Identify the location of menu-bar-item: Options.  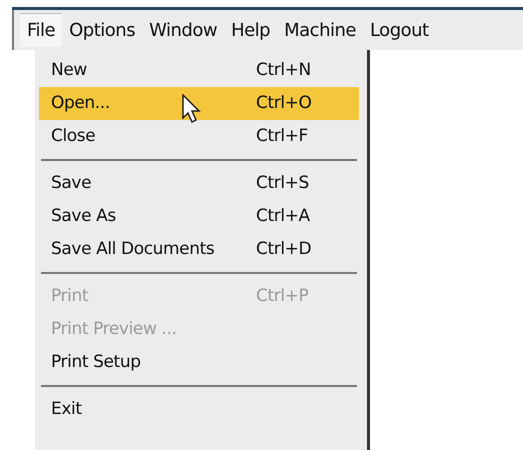
(102, 30).